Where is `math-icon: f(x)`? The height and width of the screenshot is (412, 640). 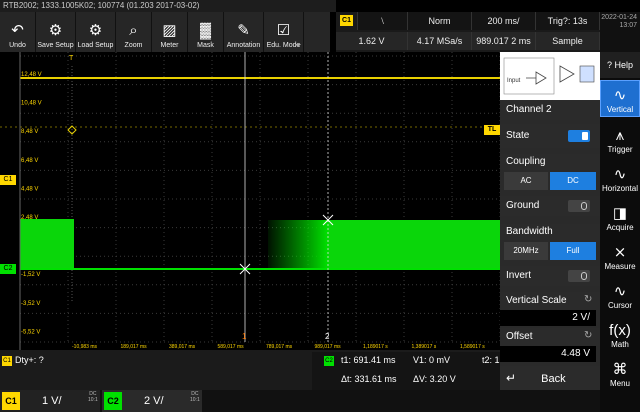
math-icon: f(x) is located at coordinates (620, 330).